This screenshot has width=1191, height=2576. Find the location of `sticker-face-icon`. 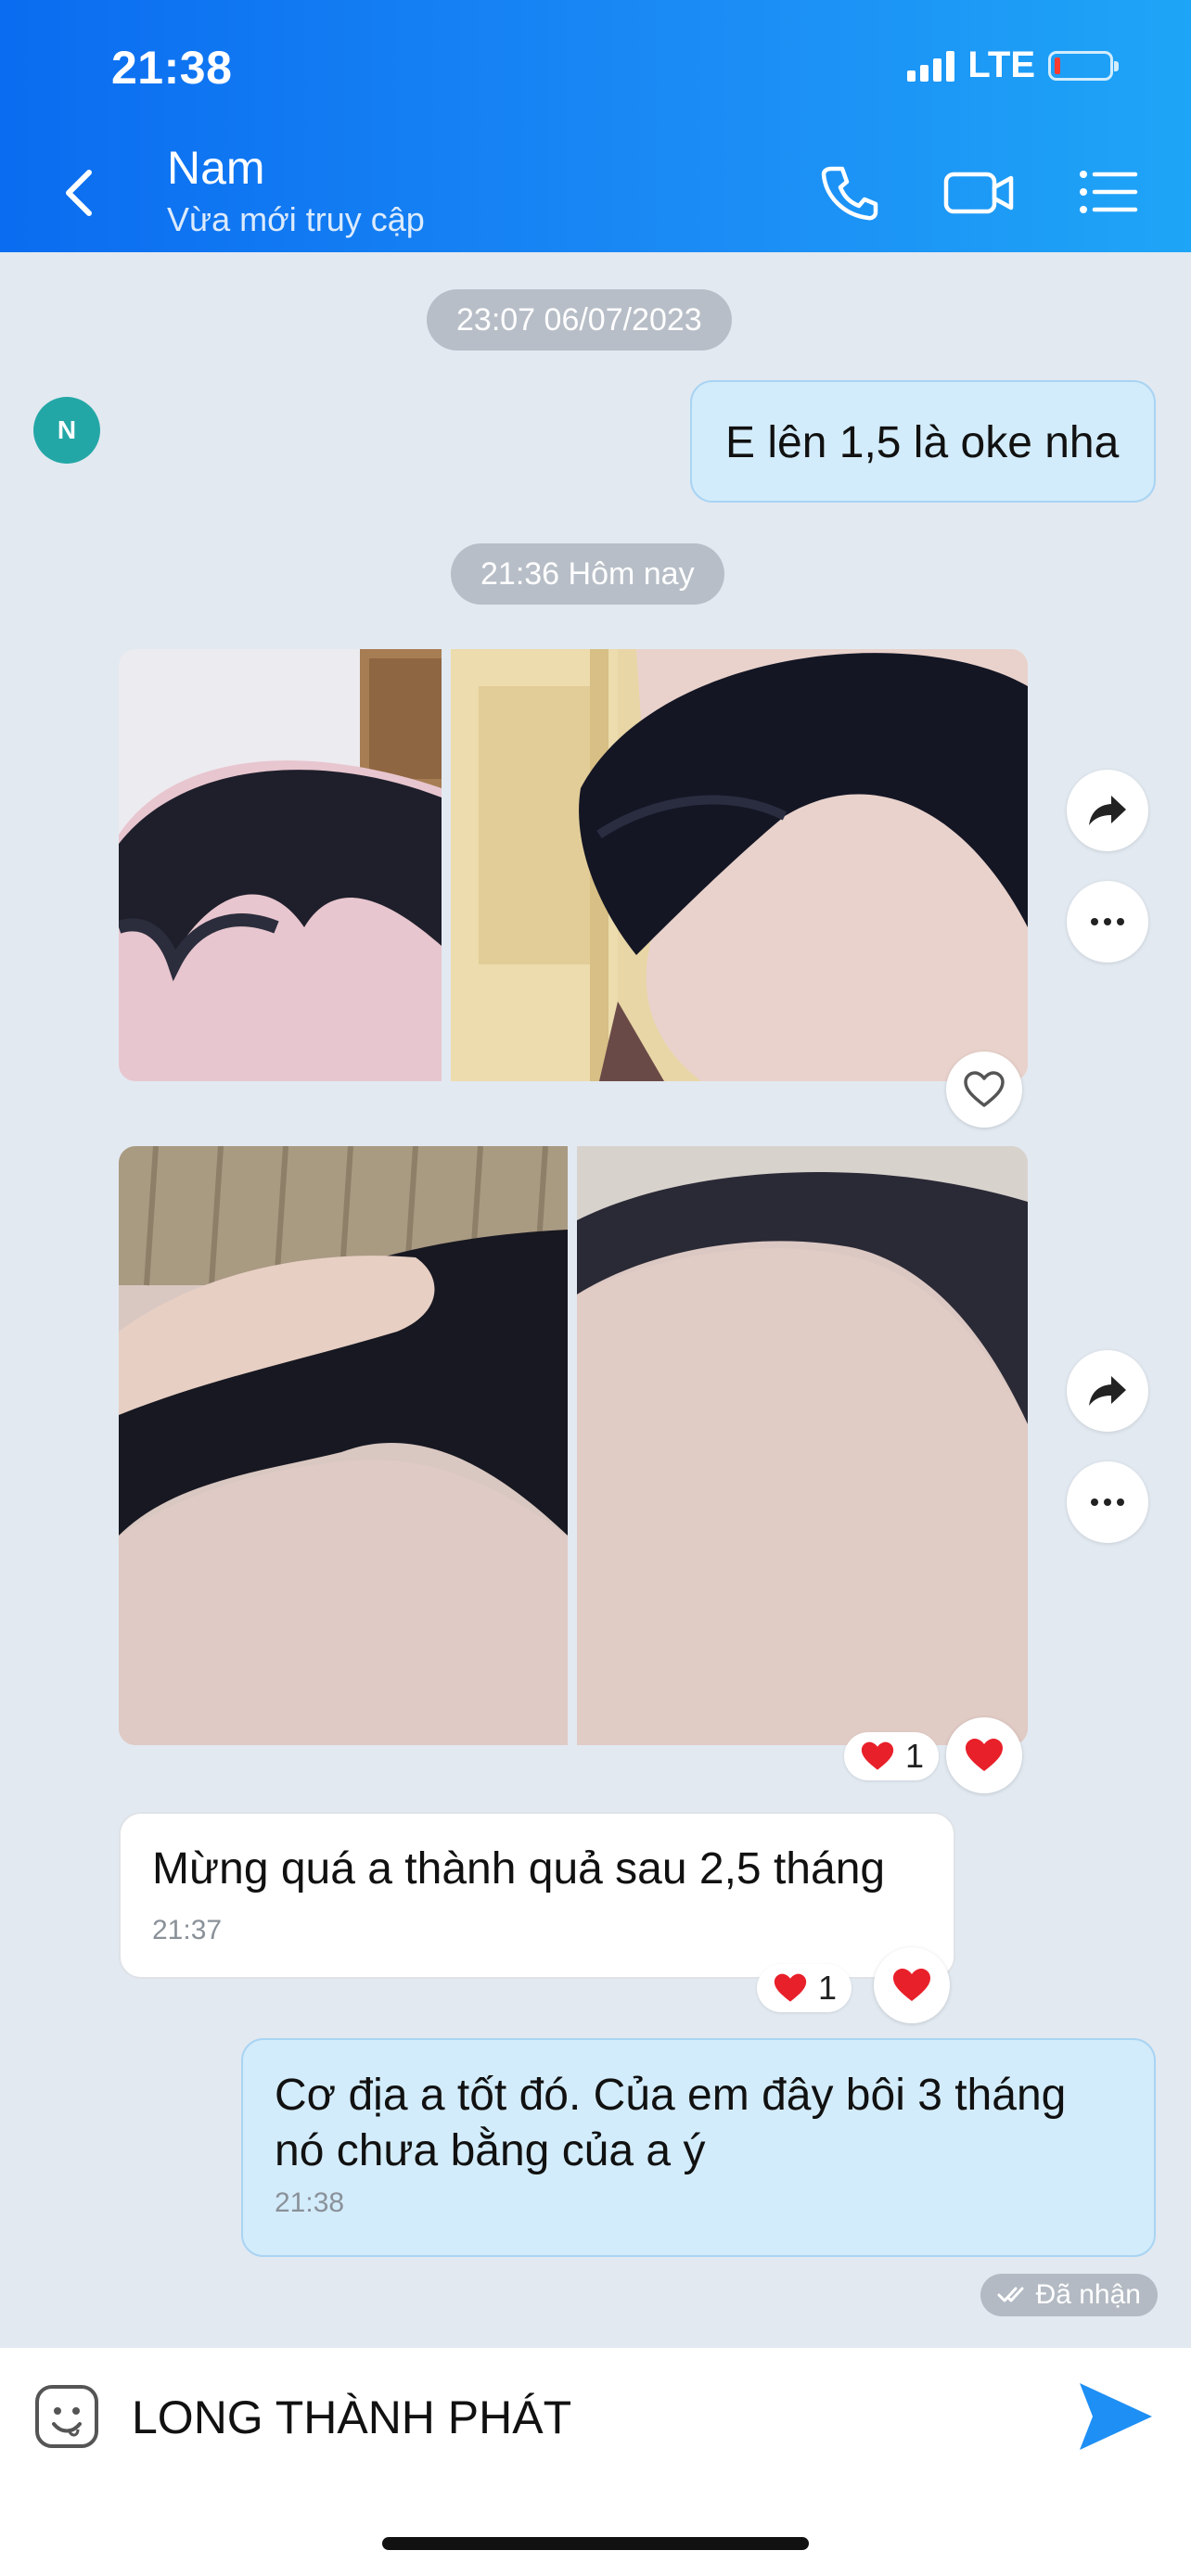

sticker-face-icon is located at coordinates (66, 2417).